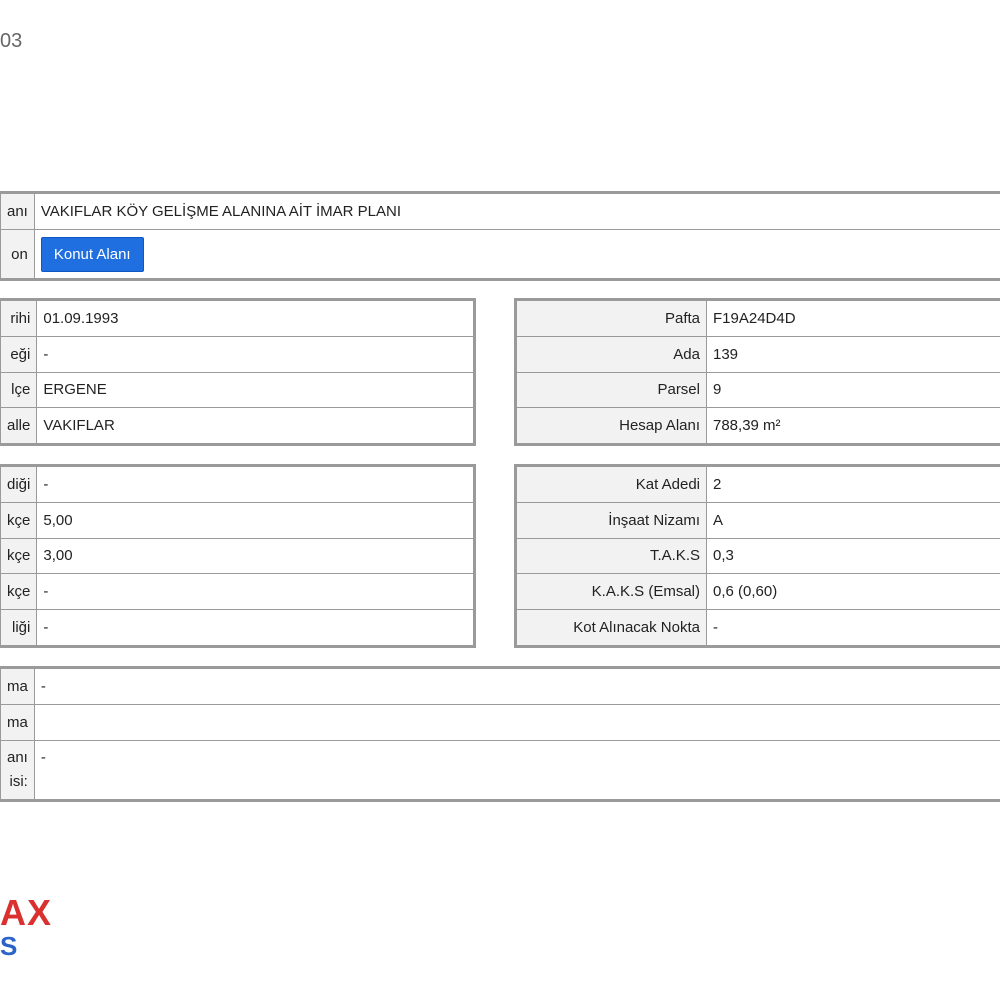 The height and width of the screenshot is (1000, 1000). What do you see at coordinates (611, 556) in the screenshot?
I see `taks-label: T.A.K.S` at bounding box center [611, 556].